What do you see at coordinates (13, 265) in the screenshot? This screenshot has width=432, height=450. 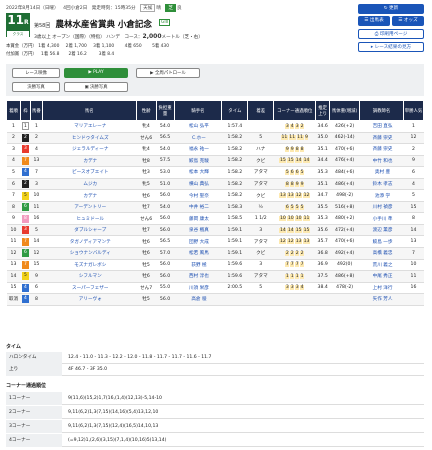 I see `rank-cell: 13` at bounding box center [13, 265].